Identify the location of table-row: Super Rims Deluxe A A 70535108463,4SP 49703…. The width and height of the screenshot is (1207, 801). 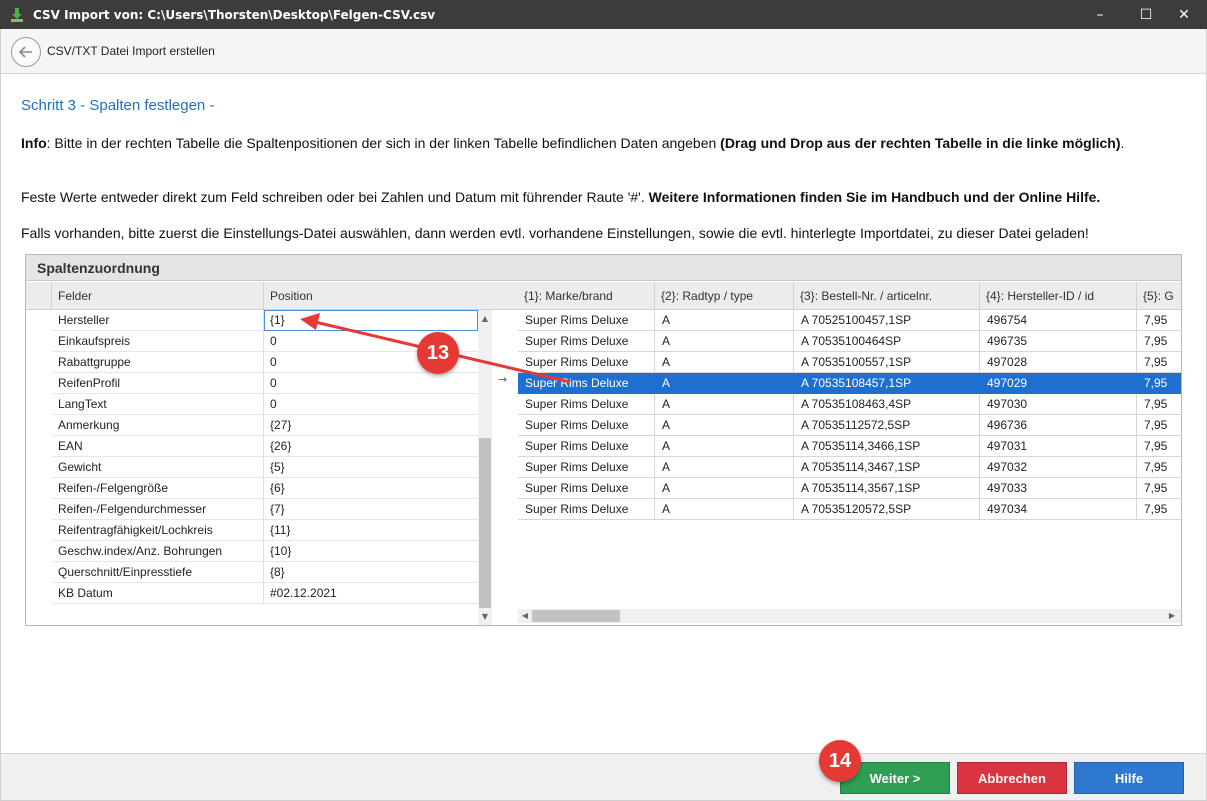
(849, 404).